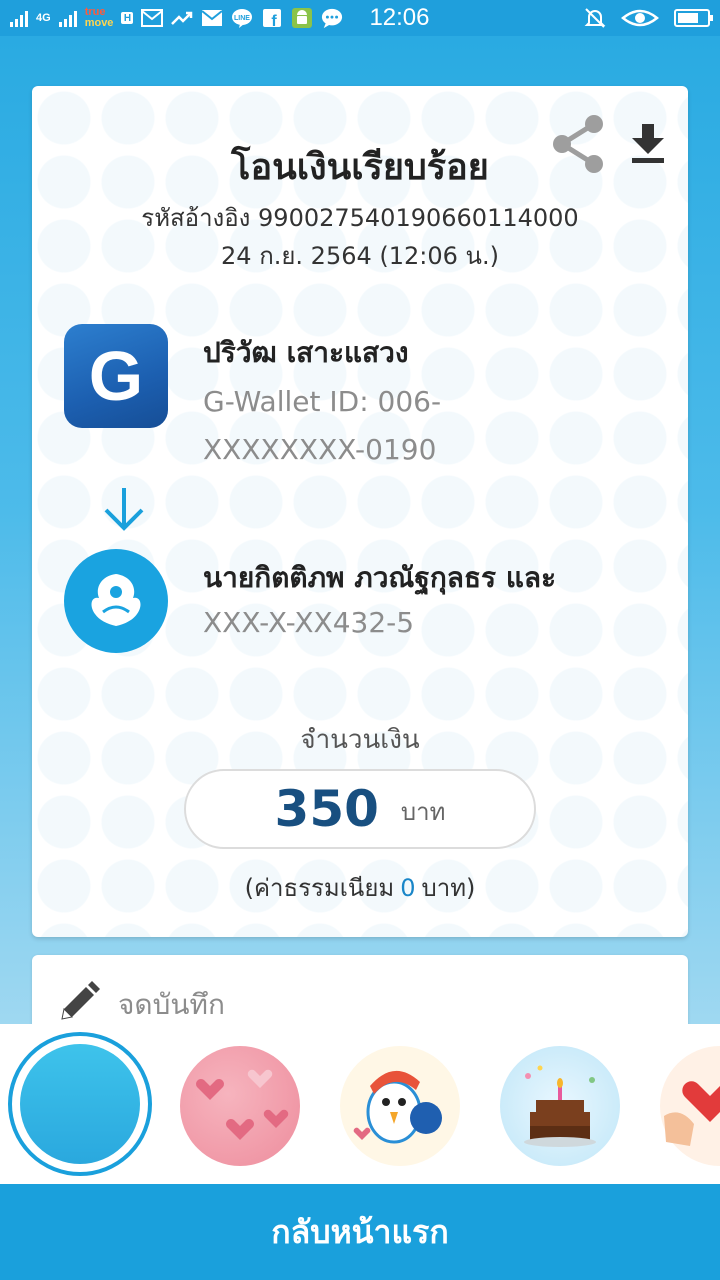 Image resolution: width=720 pixels, height=1280 pixels. Describe the element at coordinates (306, 352) in the screenshot. I see `sender-name: ปริวัฒ เสาะแสวง` at that location.